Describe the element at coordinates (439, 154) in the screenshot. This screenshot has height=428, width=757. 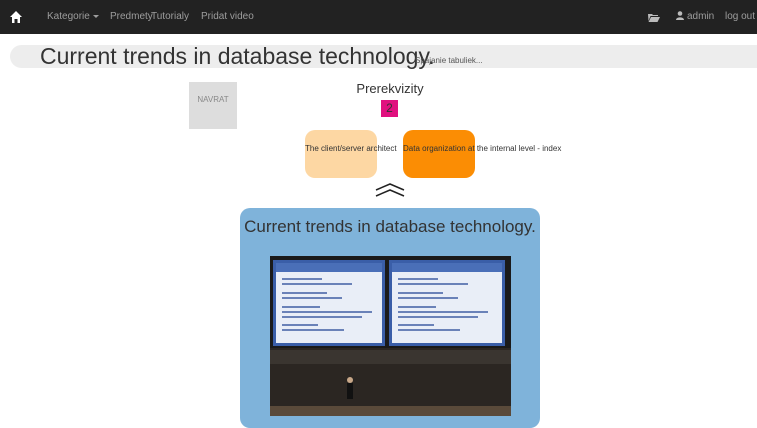
I see `prerequisite-card-data-organization` at that location.